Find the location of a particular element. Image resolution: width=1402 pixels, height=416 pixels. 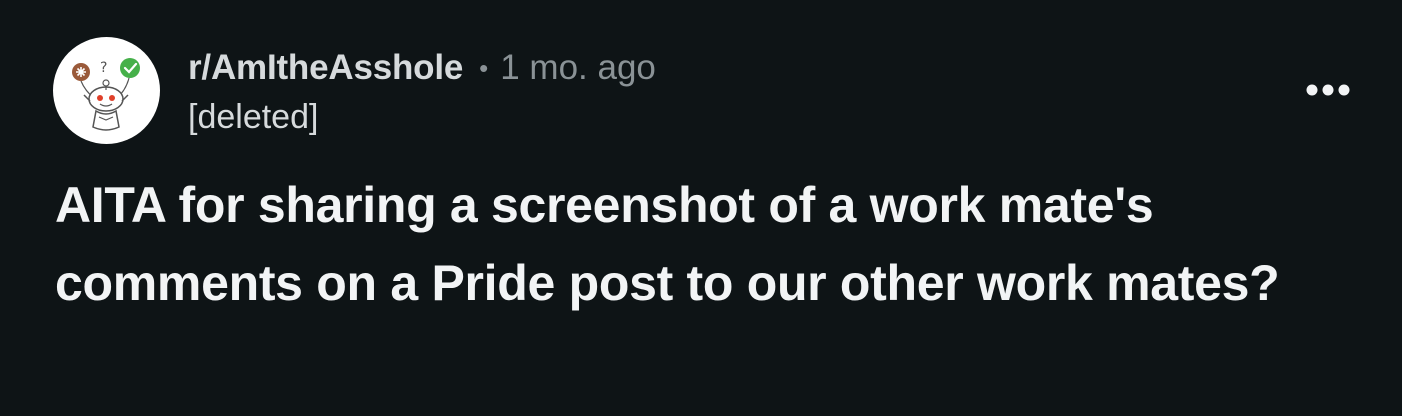

more-options-button is located at coordinates (1328, 90).